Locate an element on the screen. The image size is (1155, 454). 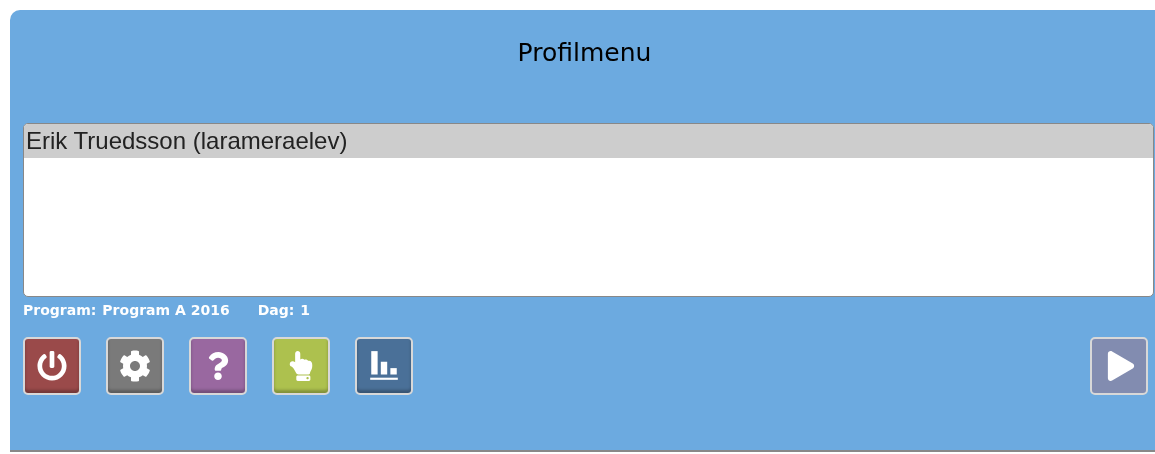
info-value: 1 is located at coordinates (305, 310).